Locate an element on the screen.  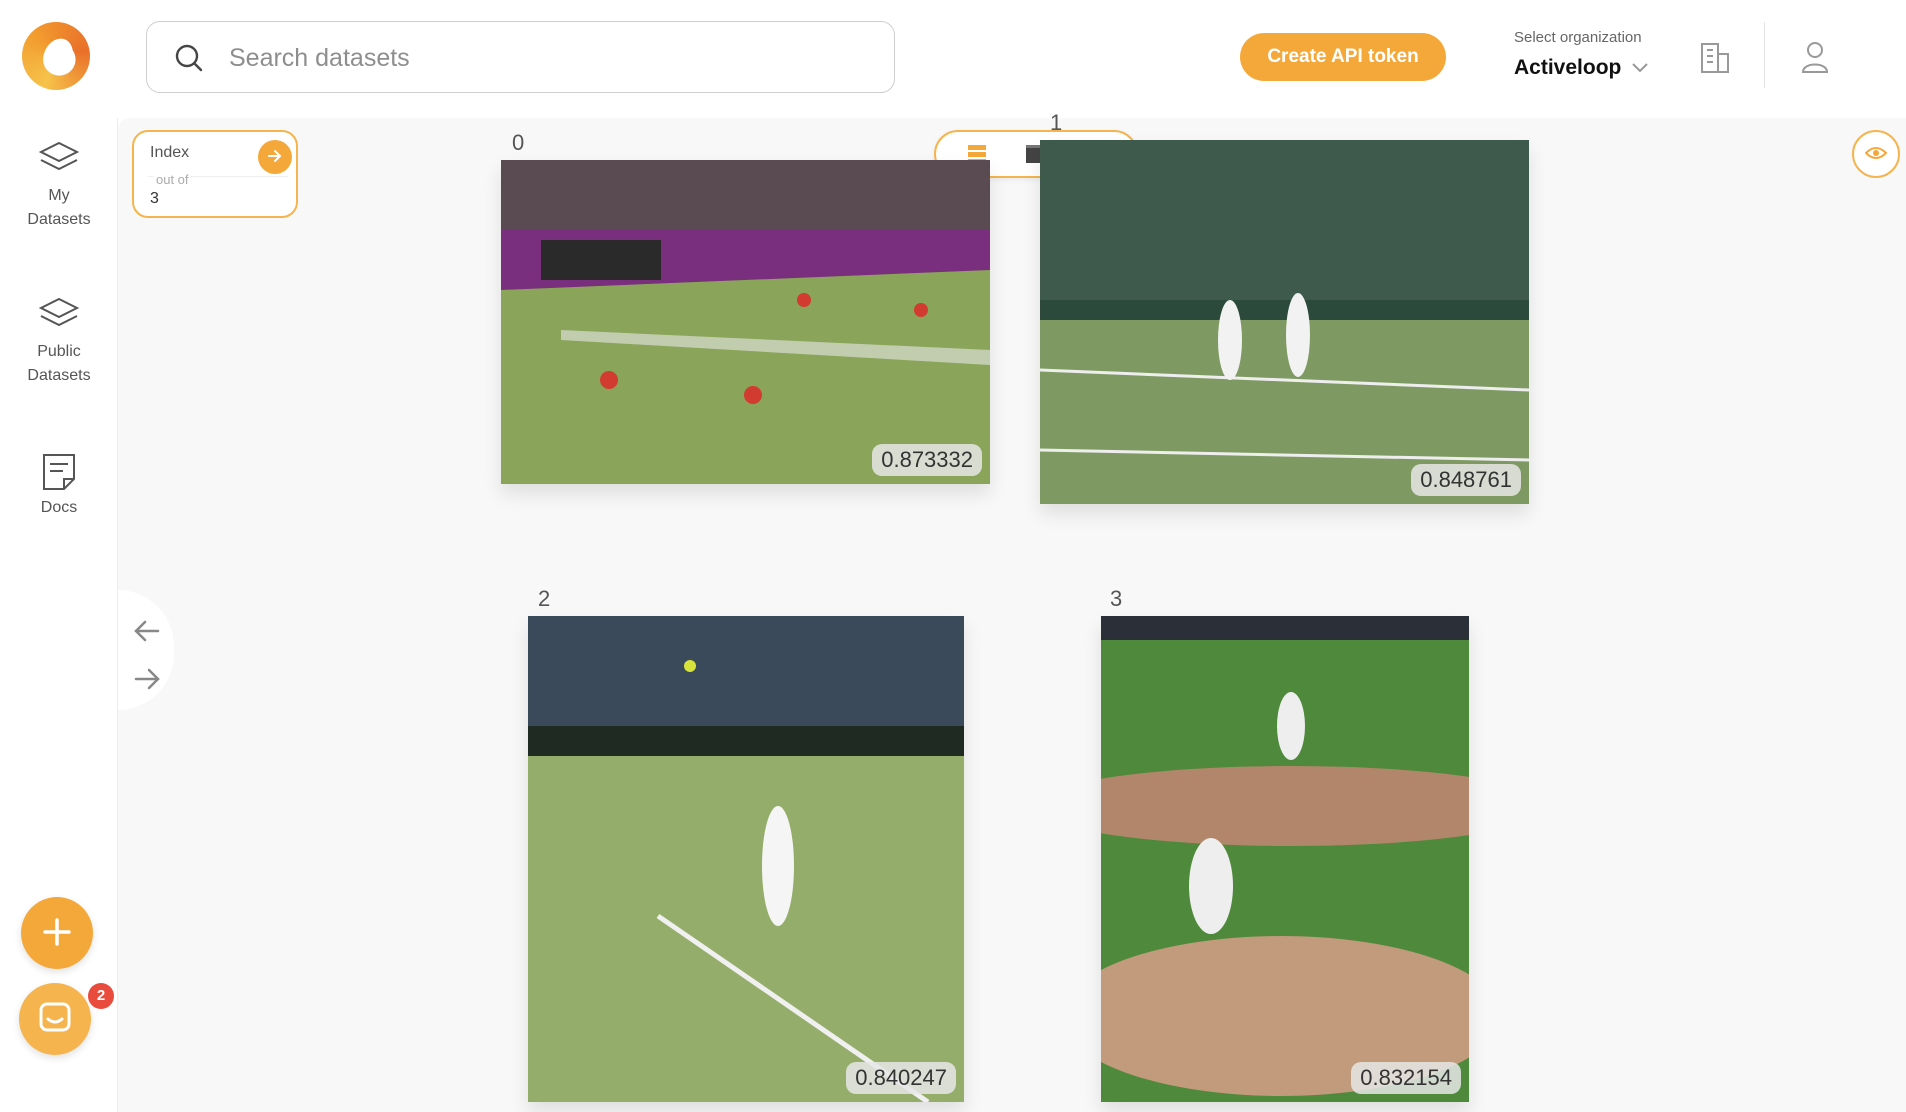
search-bar is located at coordinates (520, 57).